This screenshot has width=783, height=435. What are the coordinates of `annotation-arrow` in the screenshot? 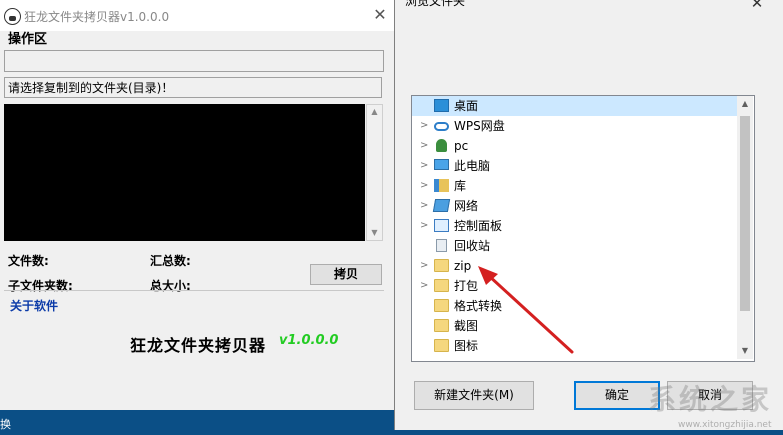 It's located at (526, 310).